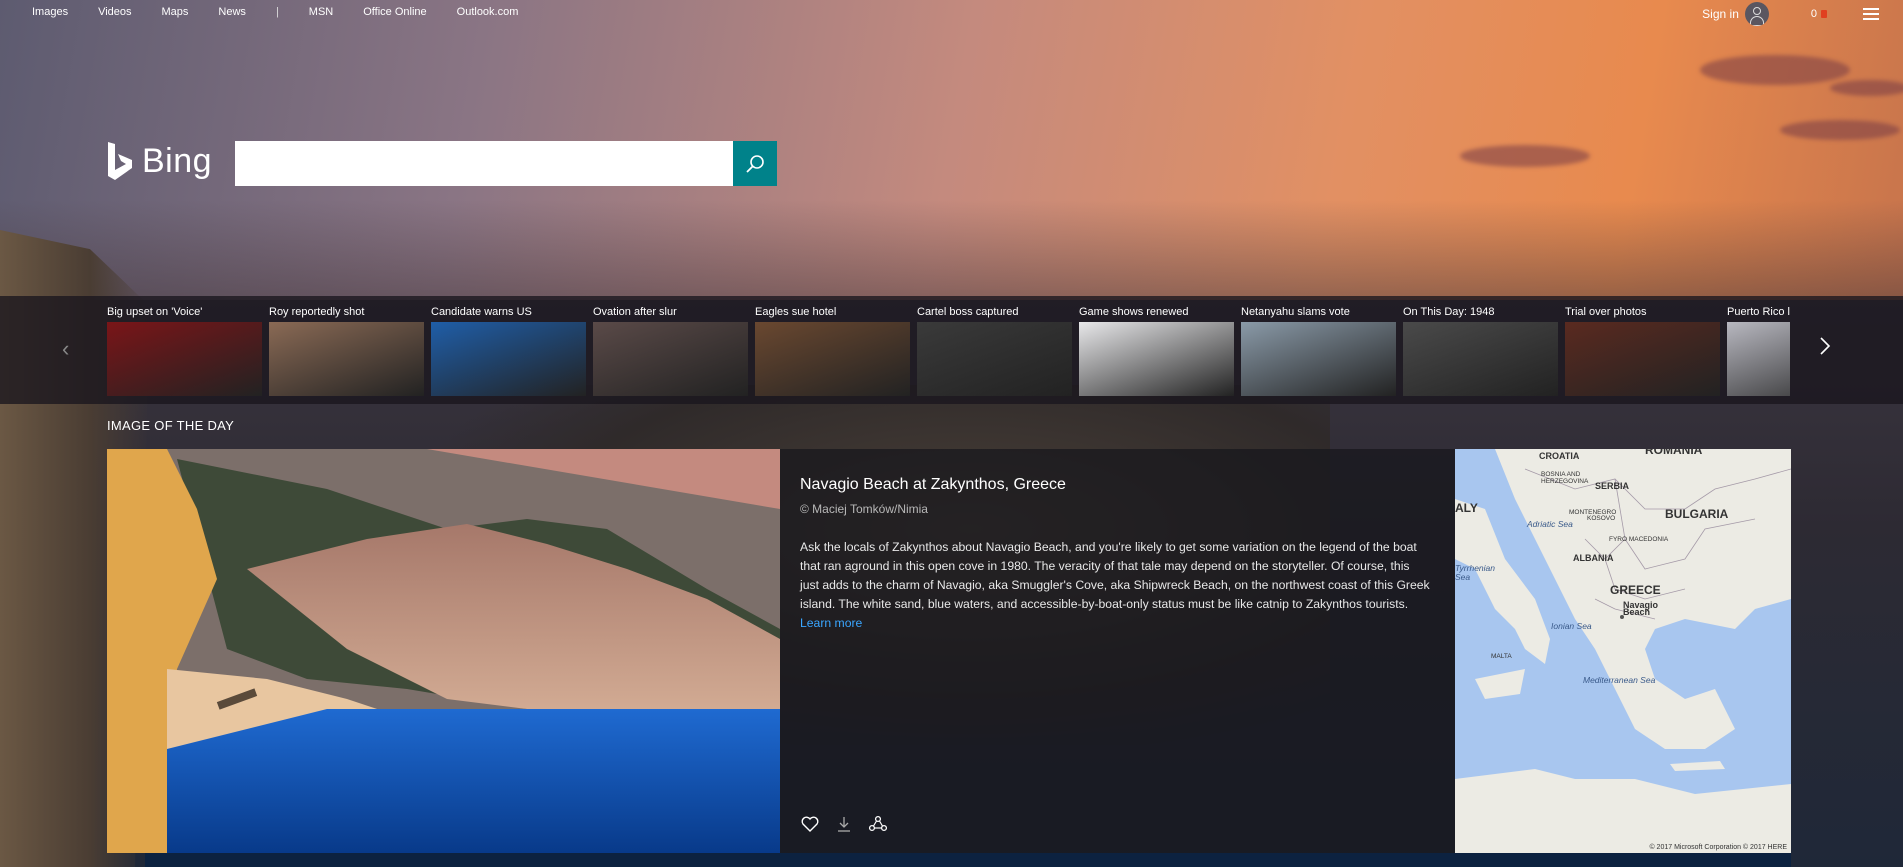 This screenshot has width=1903, height=867. I want to click on news-title: Puerto Rico la, so click(1758, 312).